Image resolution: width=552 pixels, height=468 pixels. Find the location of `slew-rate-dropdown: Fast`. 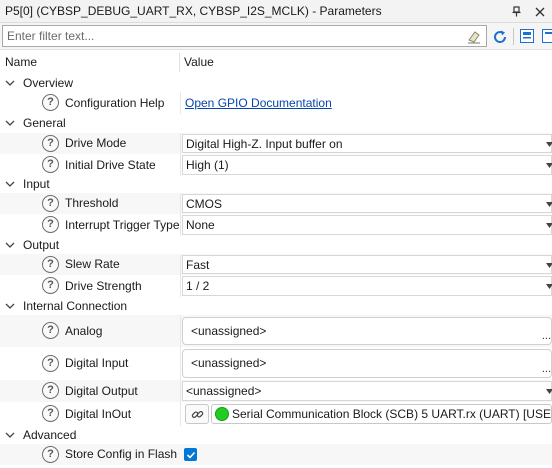

slew-rate-dropdown: Fast is located at coordinates (367, 264).